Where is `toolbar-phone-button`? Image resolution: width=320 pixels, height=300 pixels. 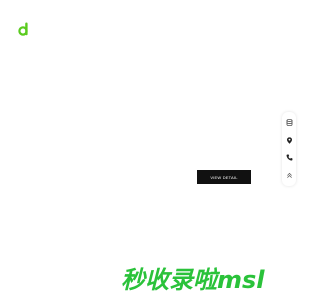 toolbar-phone-button is located at coordinates (289, 158).